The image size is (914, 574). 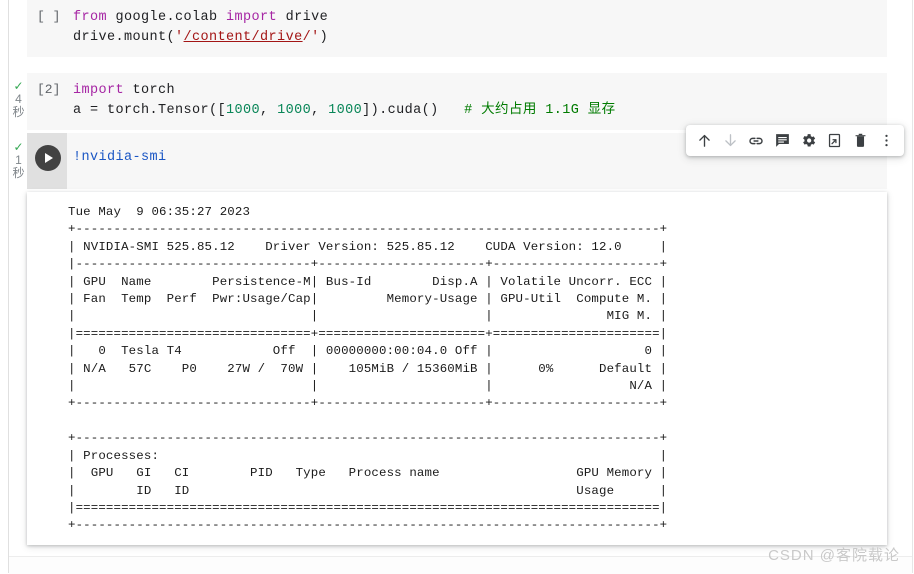 What do you see at coordinates (18, 160) in the screenshot?
I see `cell-3-status: ✓ 1 秒` at bounding box center [18, 160].